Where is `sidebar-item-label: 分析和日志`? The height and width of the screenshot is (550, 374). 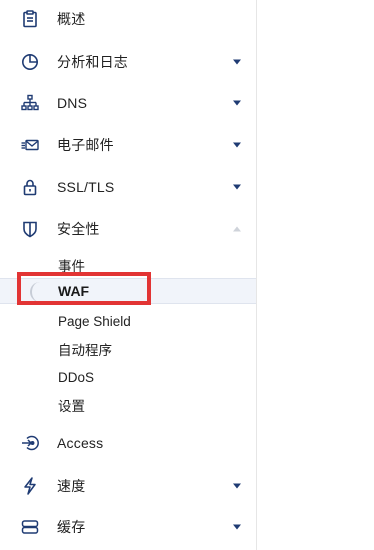 sidebar-item-label: 分析和日志 is located at coordinates (92, 62).